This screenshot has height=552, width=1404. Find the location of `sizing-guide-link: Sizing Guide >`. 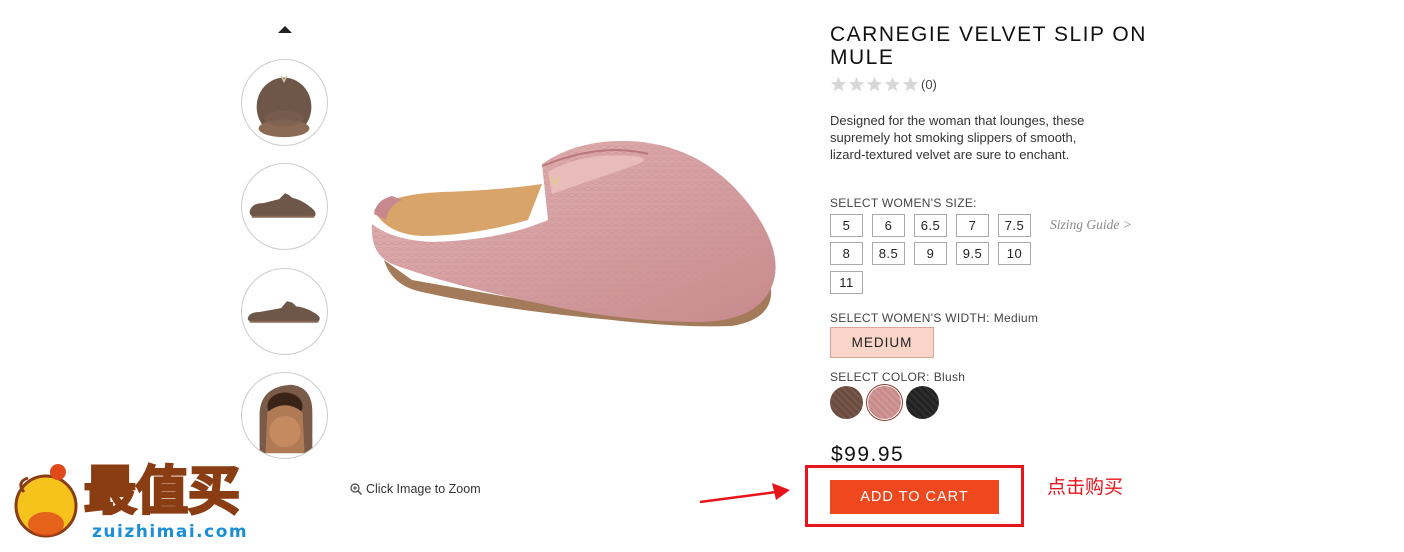

sizing-guide-link: Sizing Guide > is located at coordinates (1091, 225).